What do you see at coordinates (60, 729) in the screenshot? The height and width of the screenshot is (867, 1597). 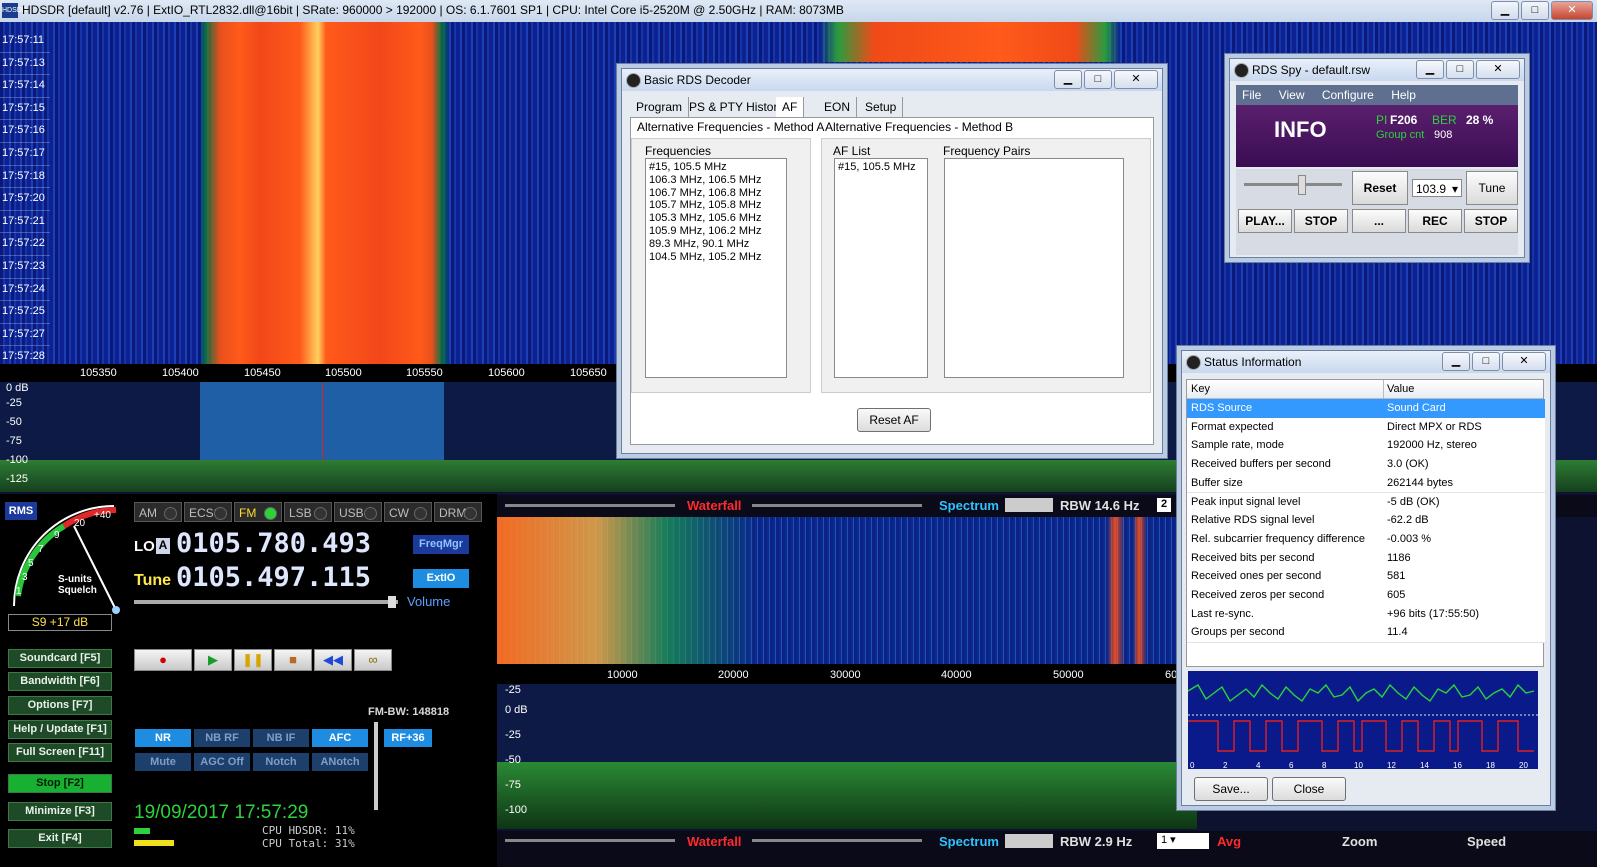 I see `help-update-button: Help / Update [F1]` at bounding box center [60, 729].